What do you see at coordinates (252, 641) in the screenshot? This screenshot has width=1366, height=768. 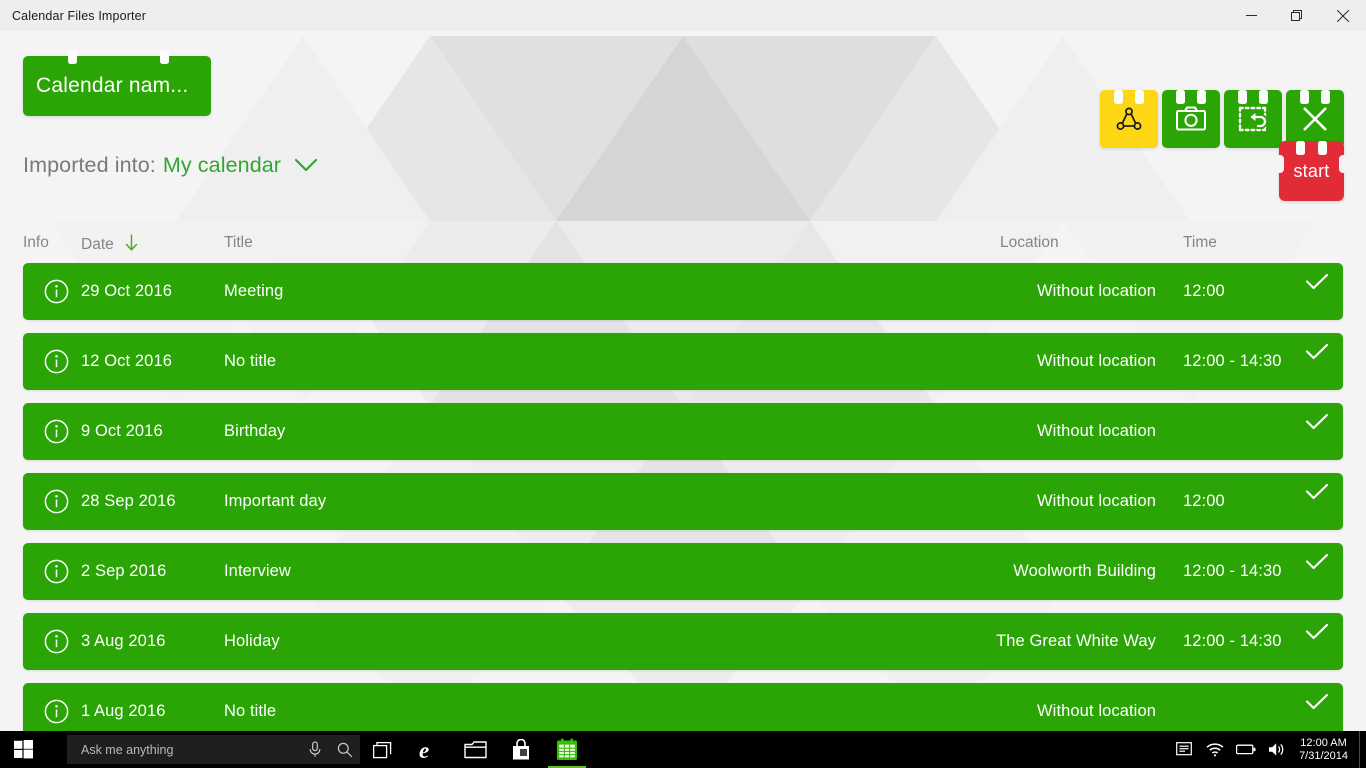 I see `row-title: Holiday` at bounding box center [252, 641].